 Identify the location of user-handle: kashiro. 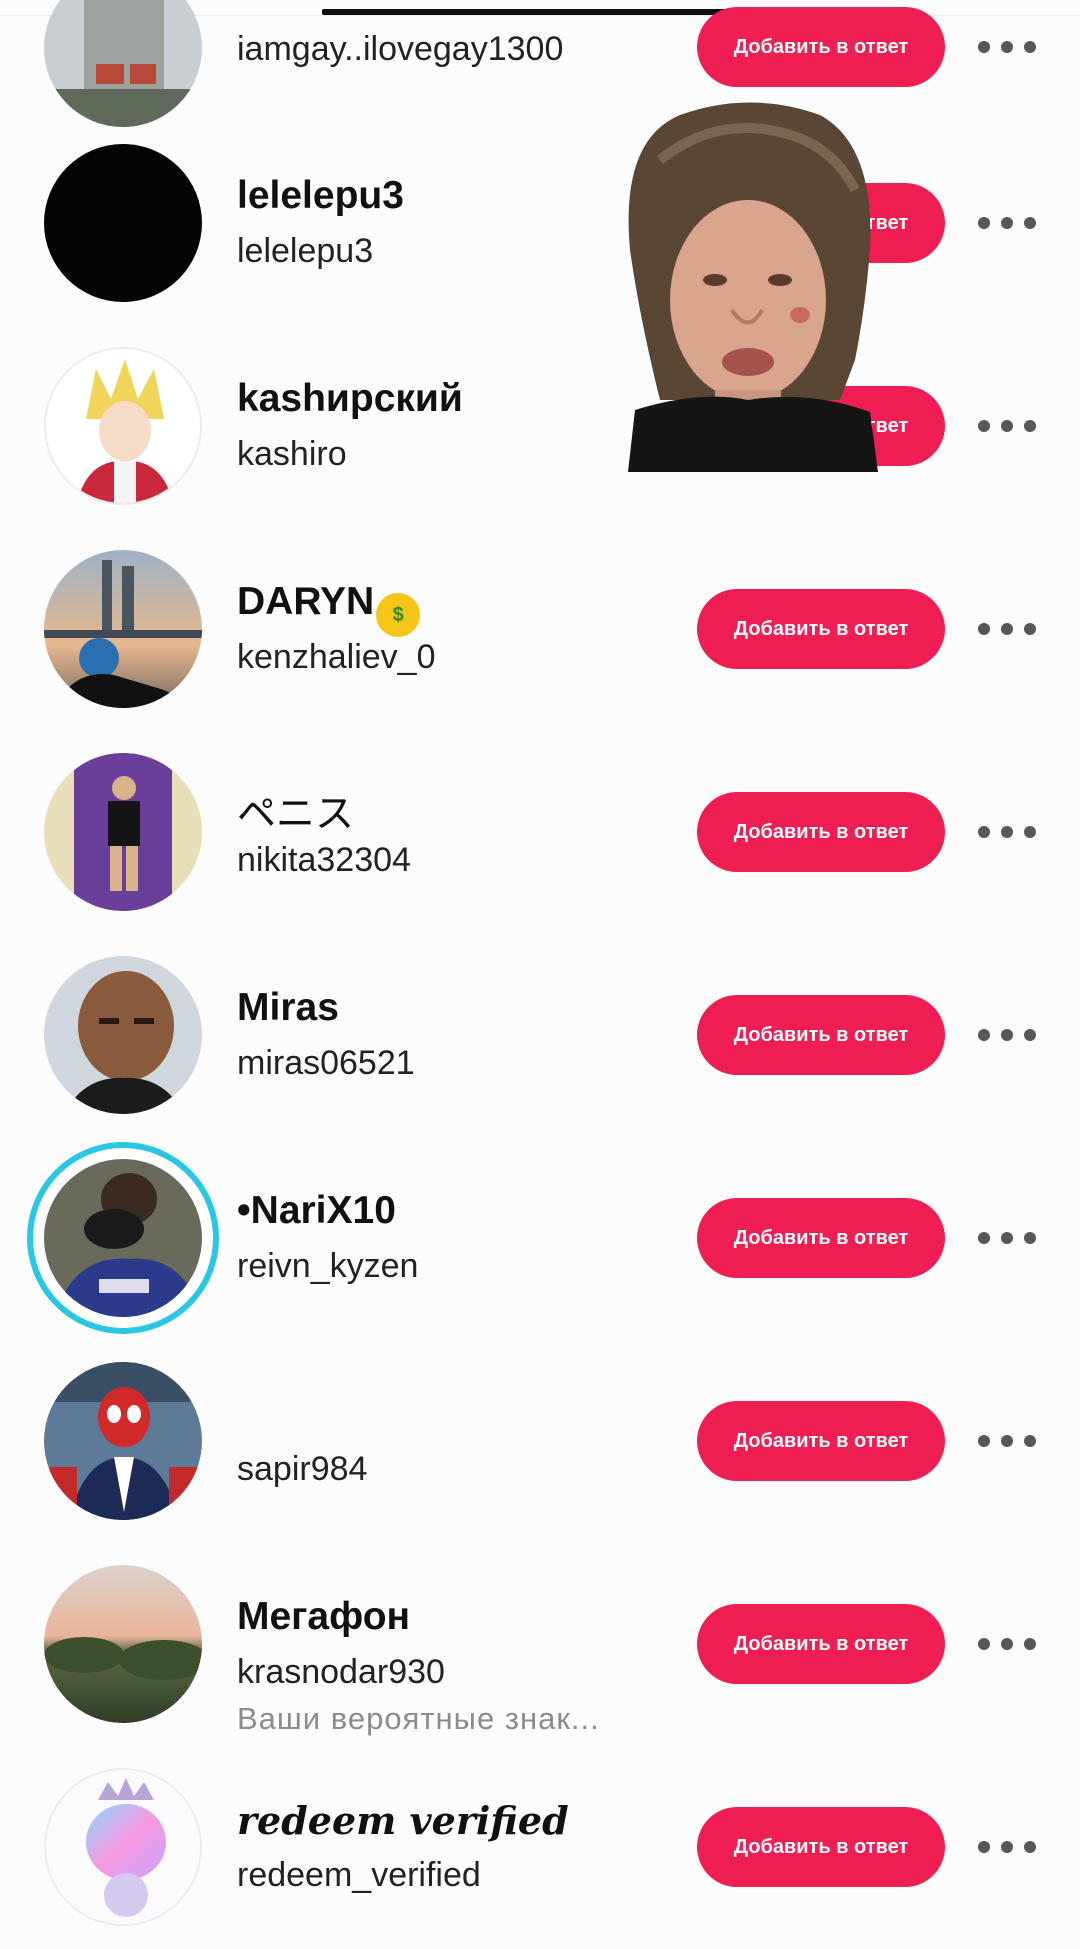
(292, 454).